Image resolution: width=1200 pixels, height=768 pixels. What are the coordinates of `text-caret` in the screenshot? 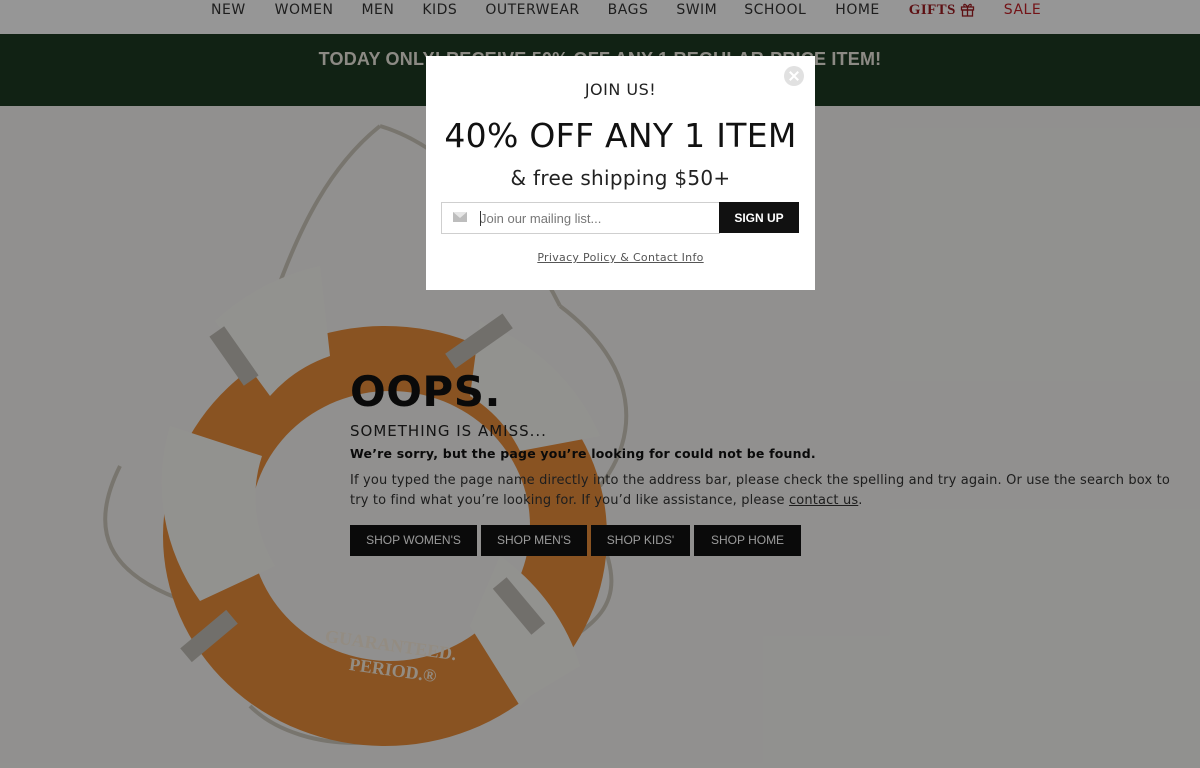 It's located at (480, 218).